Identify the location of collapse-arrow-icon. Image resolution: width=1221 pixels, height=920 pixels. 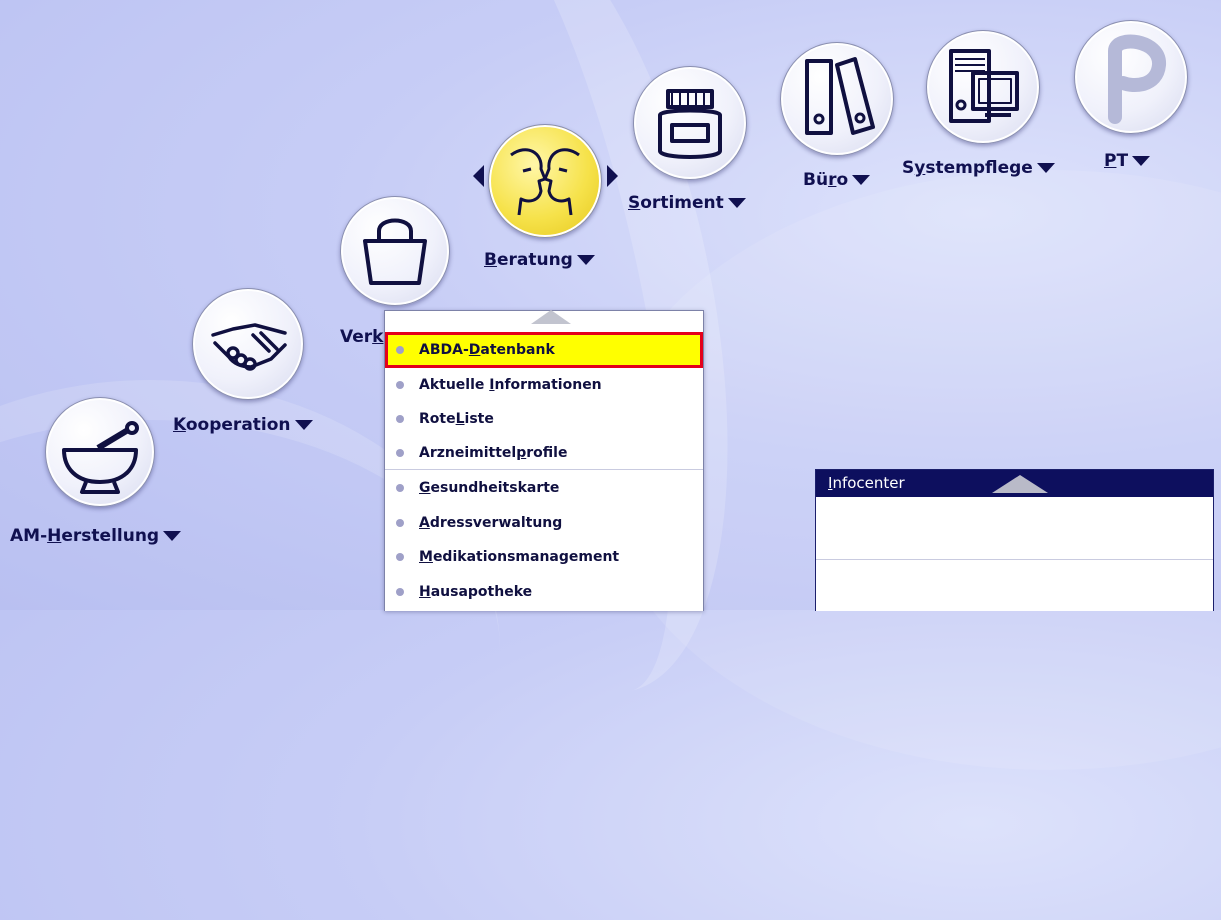
(1020, 484).